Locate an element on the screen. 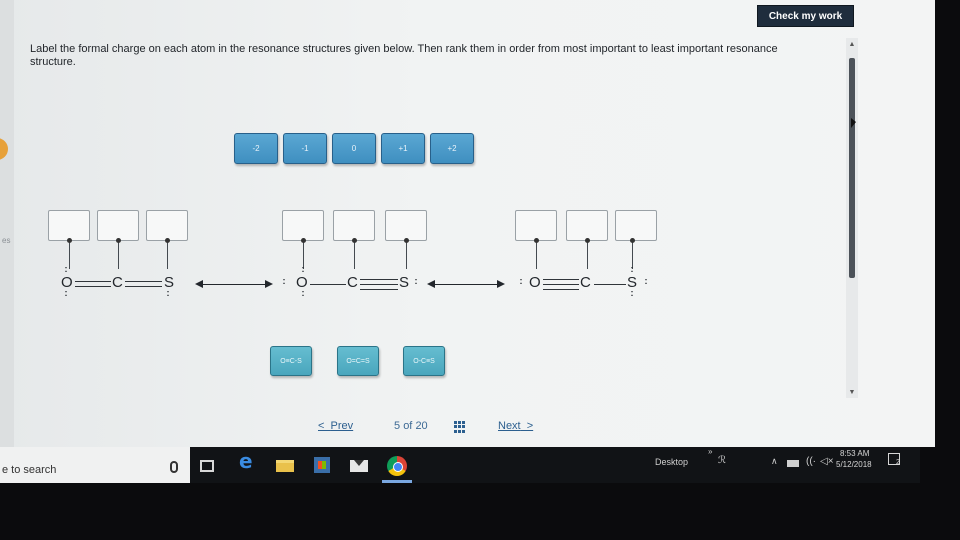  page-of: of is located at coordinates (408, 426).